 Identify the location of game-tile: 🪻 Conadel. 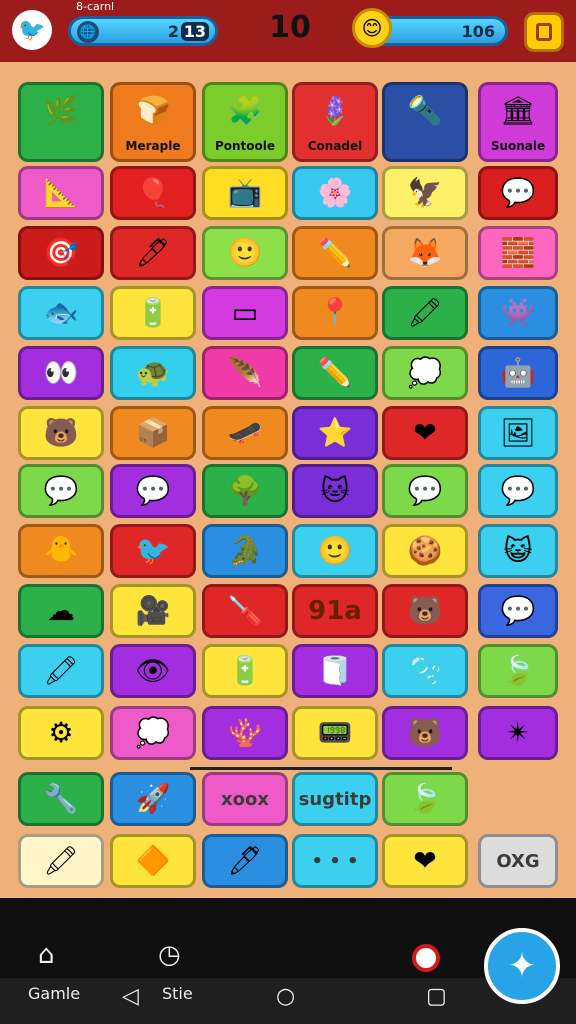
(335, 122).